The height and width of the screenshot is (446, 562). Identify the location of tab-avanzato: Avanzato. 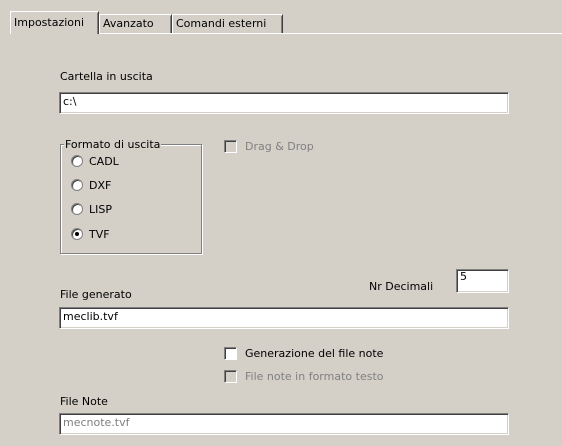
(135, 23).